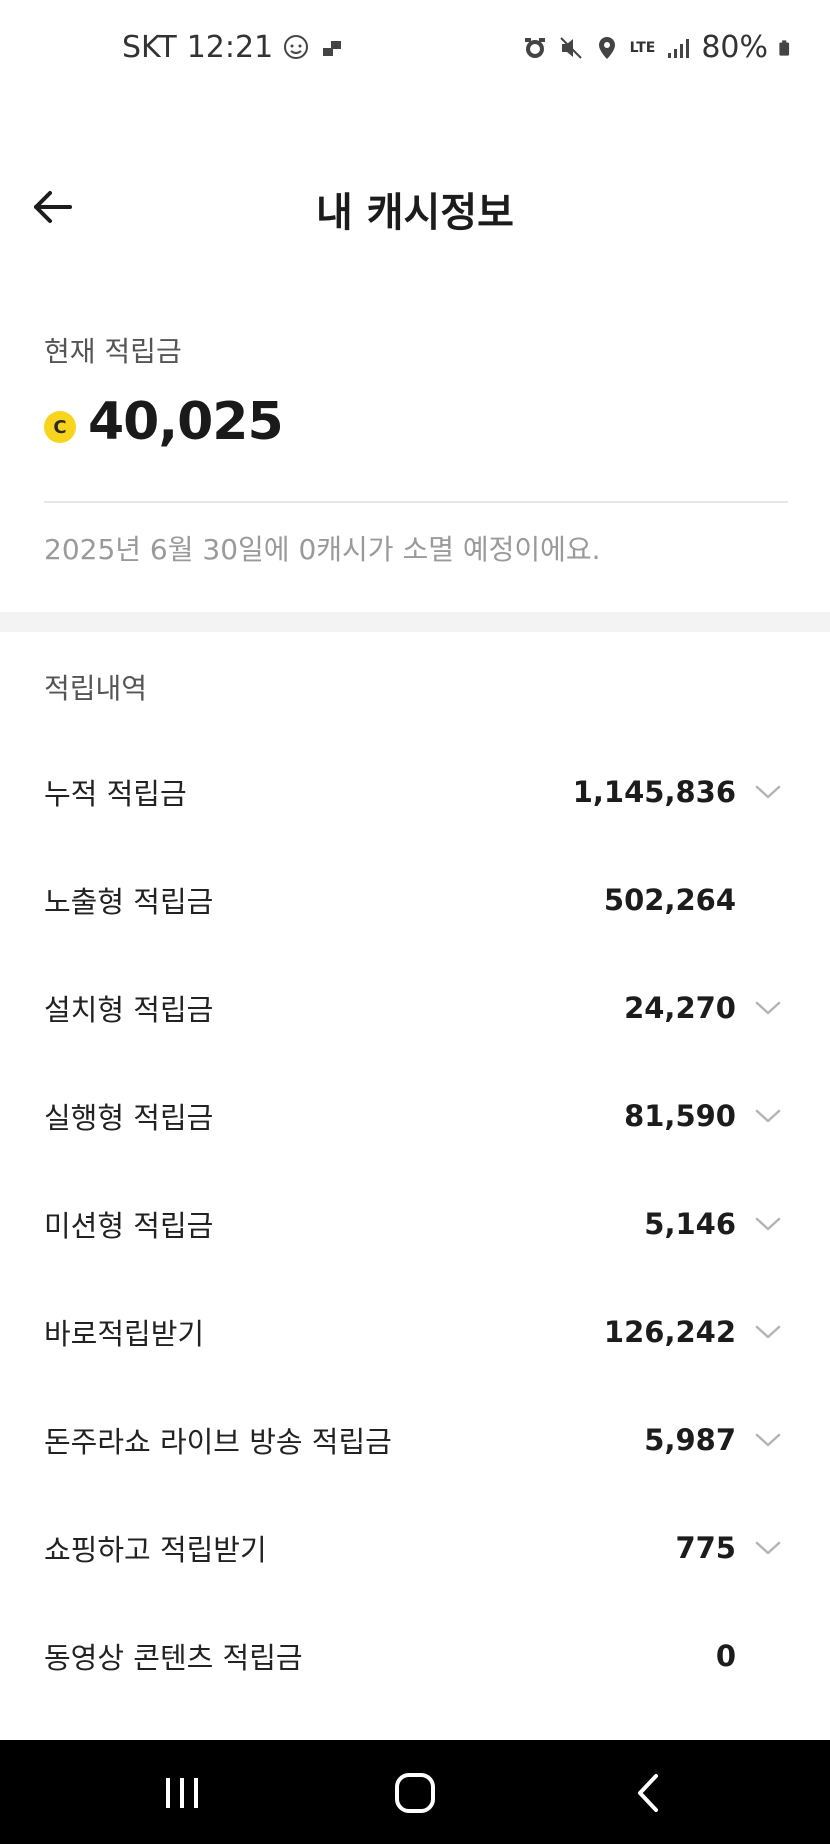 The image size is (830, 1844). I want to click on history-row-label: 설치형 적립금, so click(129, 1010).